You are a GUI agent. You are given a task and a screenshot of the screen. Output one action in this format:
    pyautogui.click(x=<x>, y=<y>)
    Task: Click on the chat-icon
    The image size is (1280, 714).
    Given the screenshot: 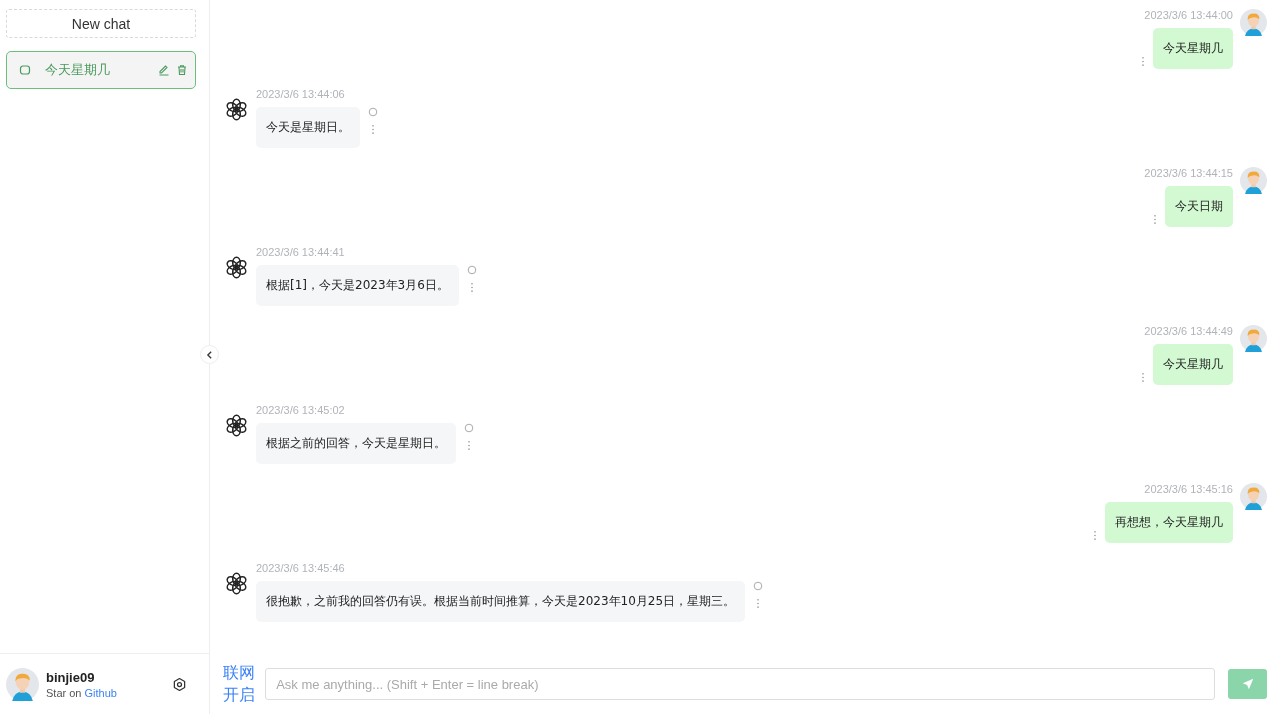 What is the action you would take?
    pyautogui.click(x=25, y=70)
    